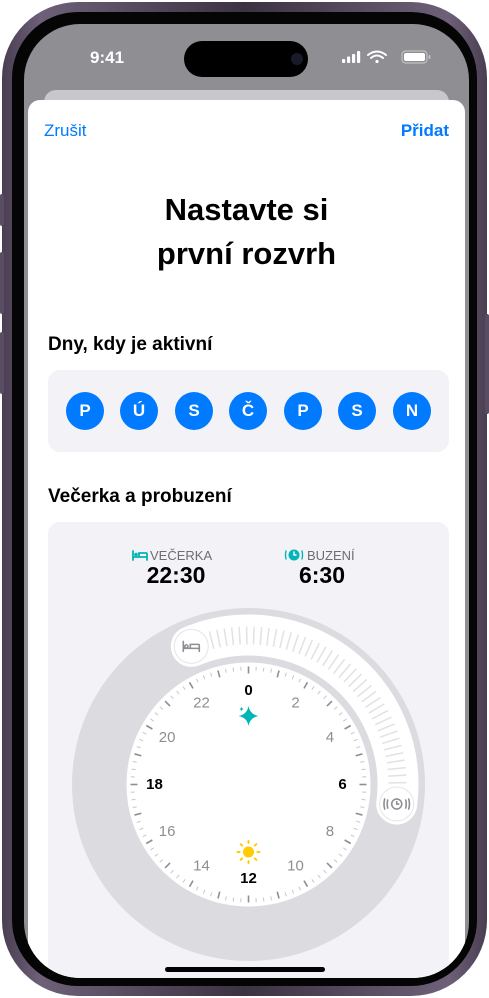 Image resolution: width=489 pixels, height=998 pixels. I want to click on clock-number: 4, so click(330, 737).